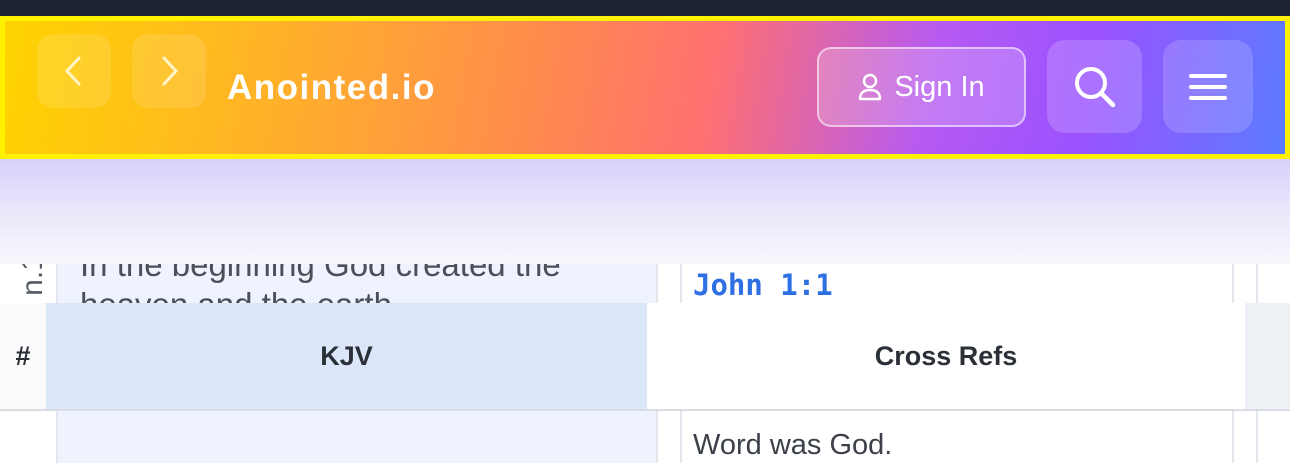 The width and height of the screenshot is (1290, 463). What do you see at coordinates (346, 356) in the screenshot?
I see `column-header-kjv: KJV` at bounding box center [346, 356].